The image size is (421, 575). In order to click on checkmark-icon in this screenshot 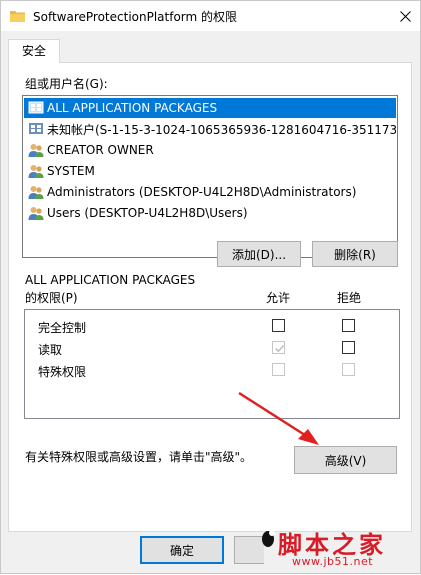, I will do `click(280, 349)`.